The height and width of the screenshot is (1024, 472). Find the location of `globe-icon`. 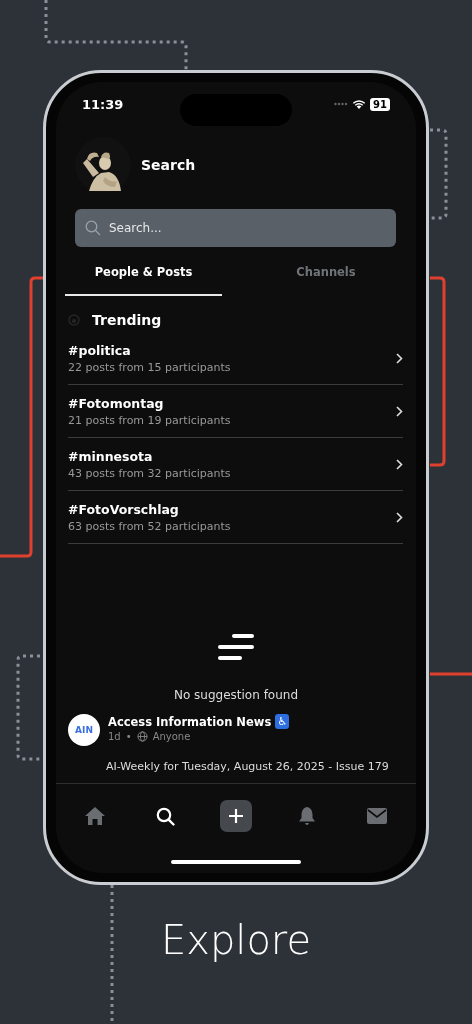

globe-icon is located at coordinates (142, 736).